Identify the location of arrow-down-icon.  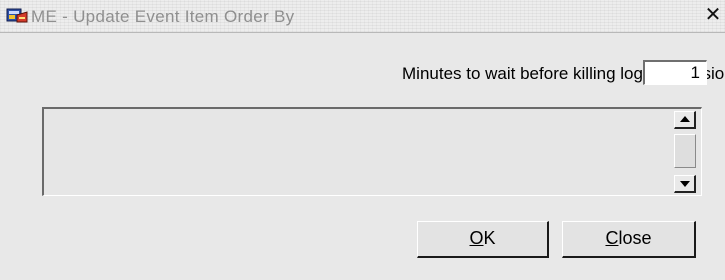
(685, 184).